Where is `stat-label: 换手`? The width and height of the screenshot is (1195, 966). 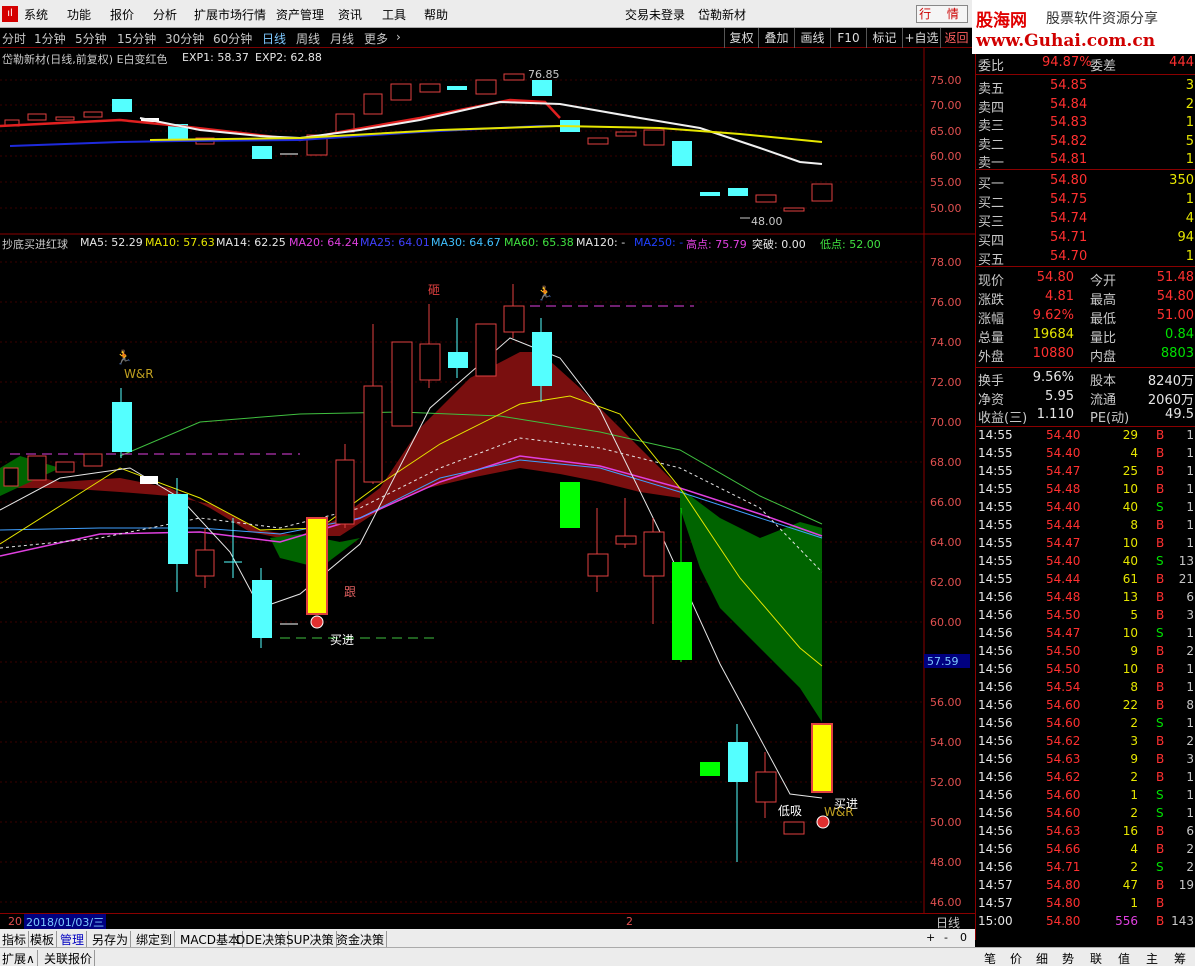 stat-label: 换手 is located at coordinates (991, 381).